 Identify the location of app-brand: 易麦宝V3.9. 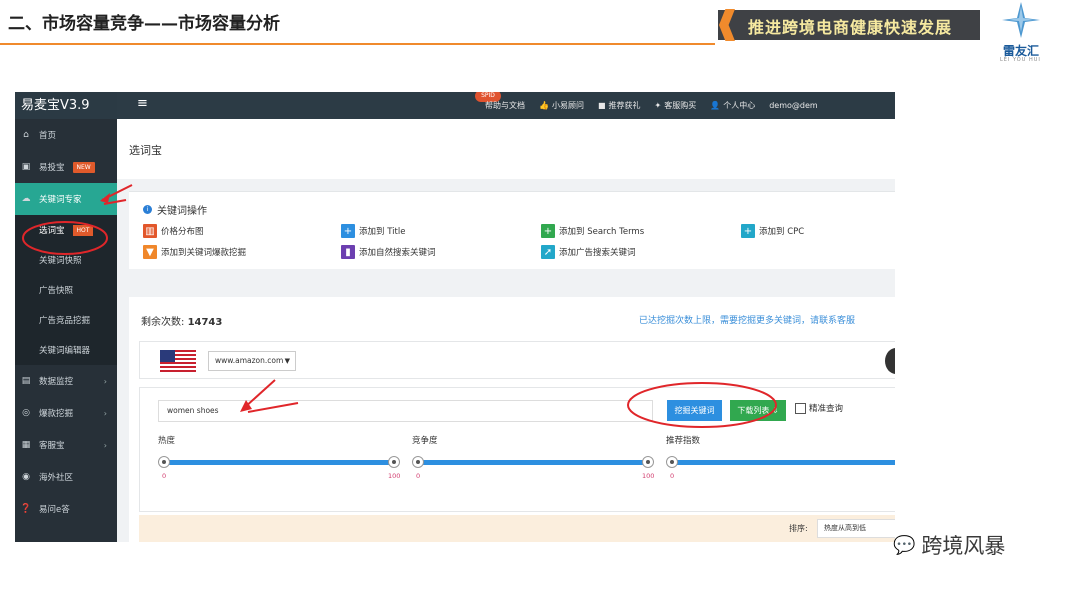
(66, 105).